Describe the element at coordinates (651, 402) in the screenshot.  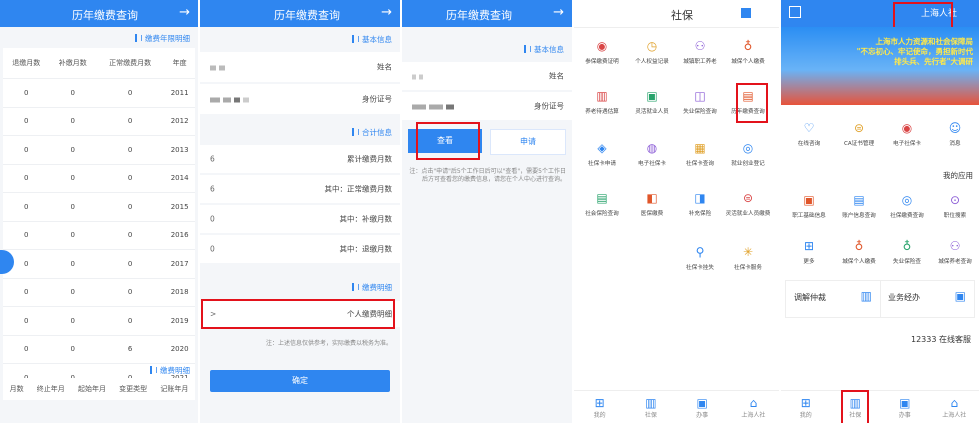
I see `chart-icon: ▥` at that location.